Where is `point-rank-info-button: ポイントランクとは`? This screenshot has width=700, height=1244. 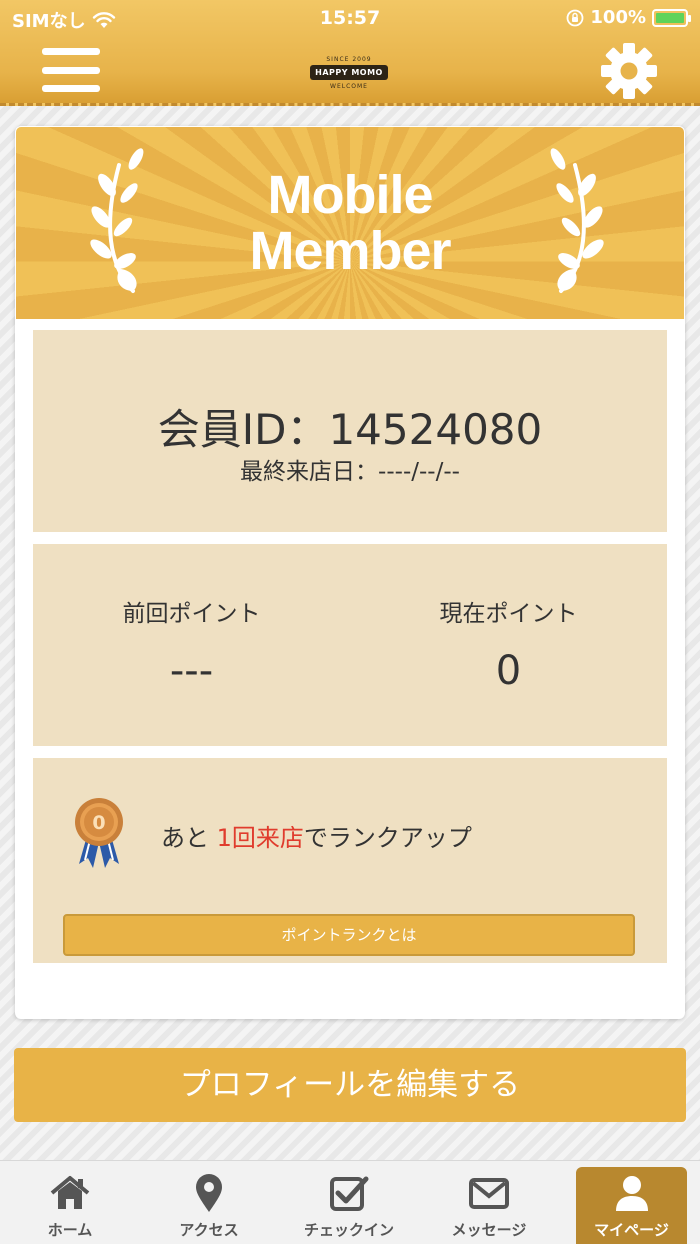
point-rank-info-button: ポイントランクとは is located at coordinates (349, 935).